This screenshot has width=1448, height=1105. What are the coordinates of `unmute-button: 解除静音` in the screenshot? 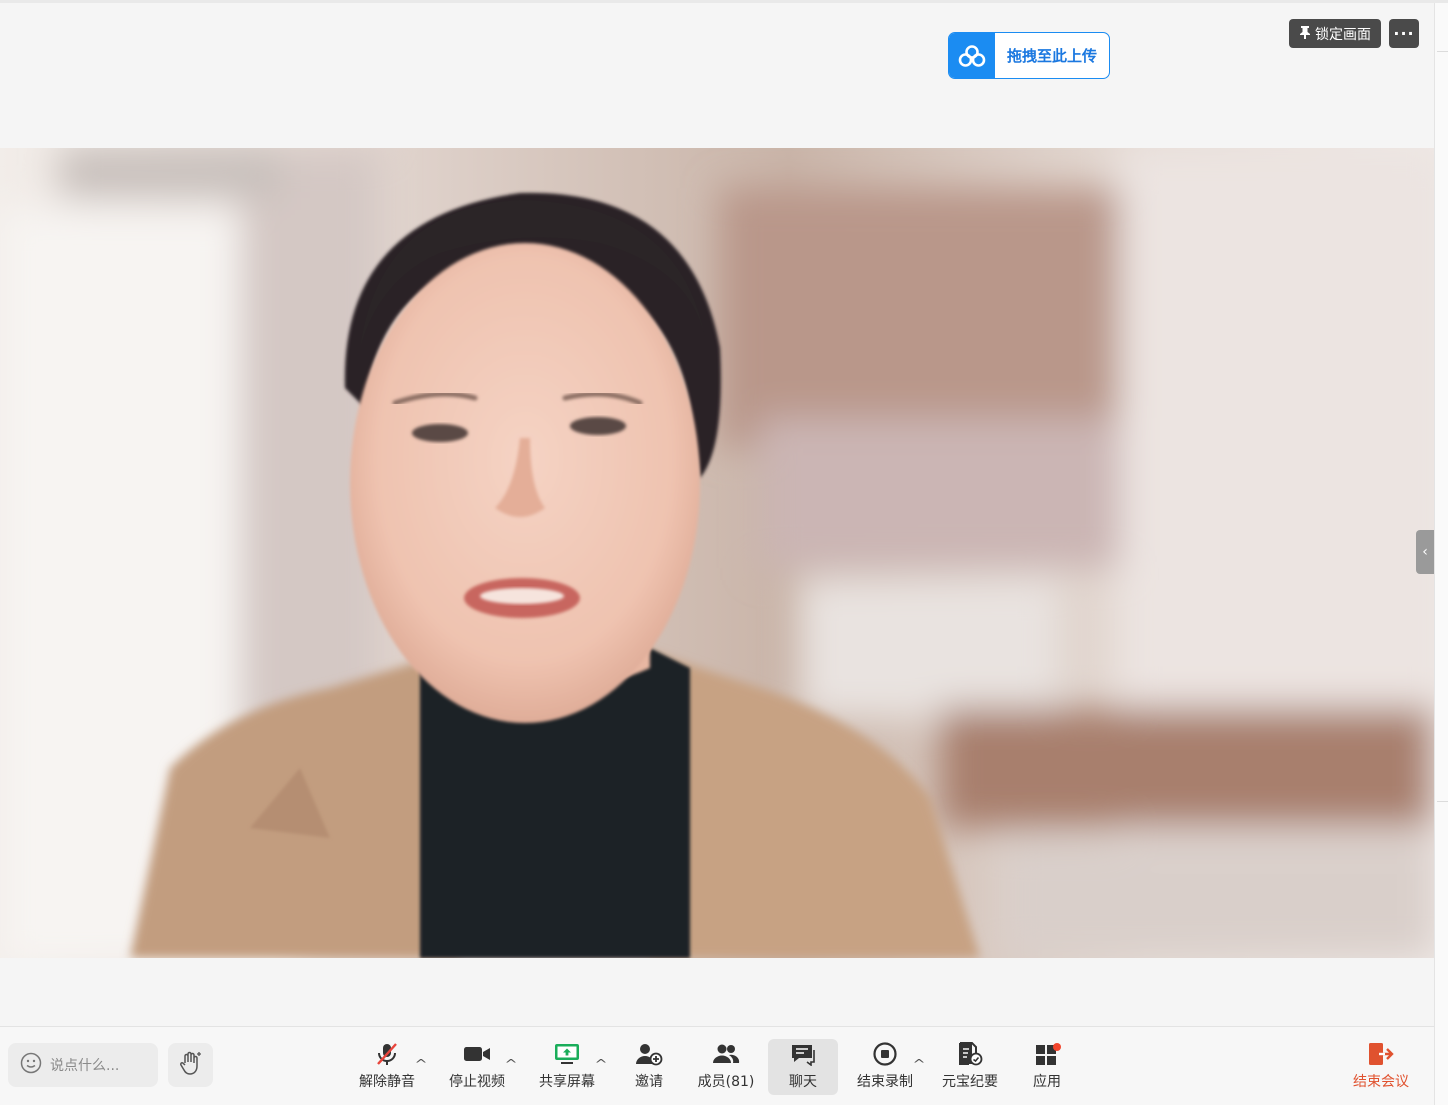 It's located at (387, 1067).